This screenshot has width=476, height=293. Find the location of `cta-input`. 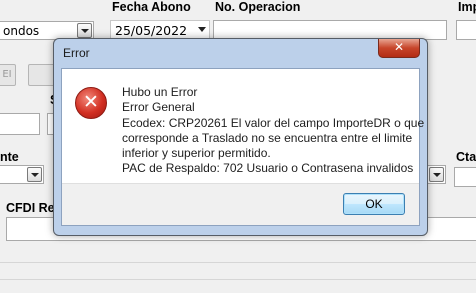

cta-input is located at coordinates (465, 177).